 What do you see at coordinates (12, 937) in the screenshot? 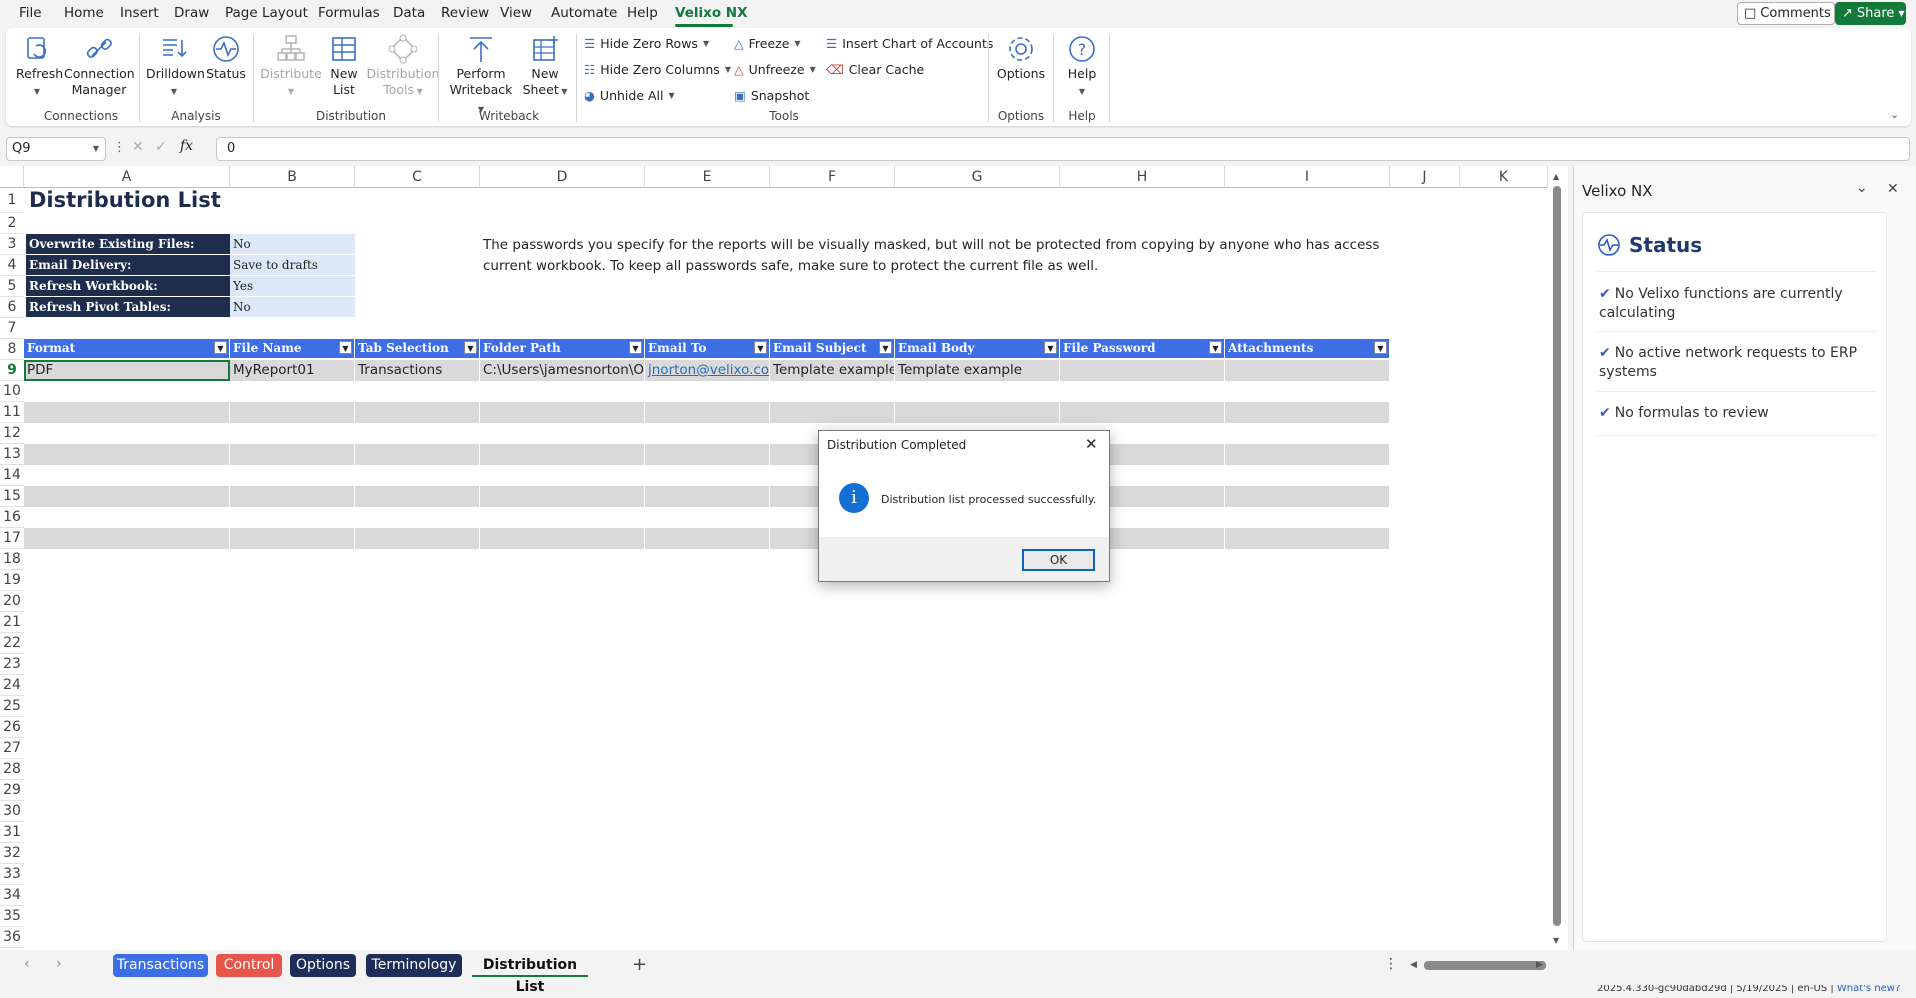
I see `row-header: 36` at bounding box center [12, 937].